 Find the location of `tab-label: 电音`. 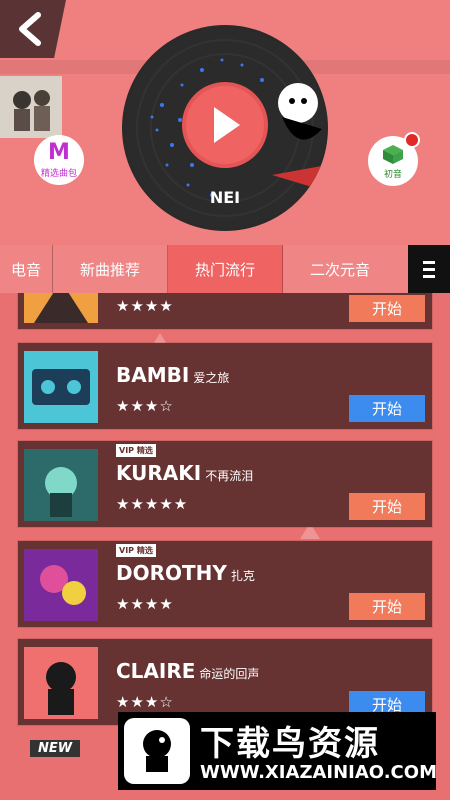

tab-label: 电音 is located at coordinates (25, 269).